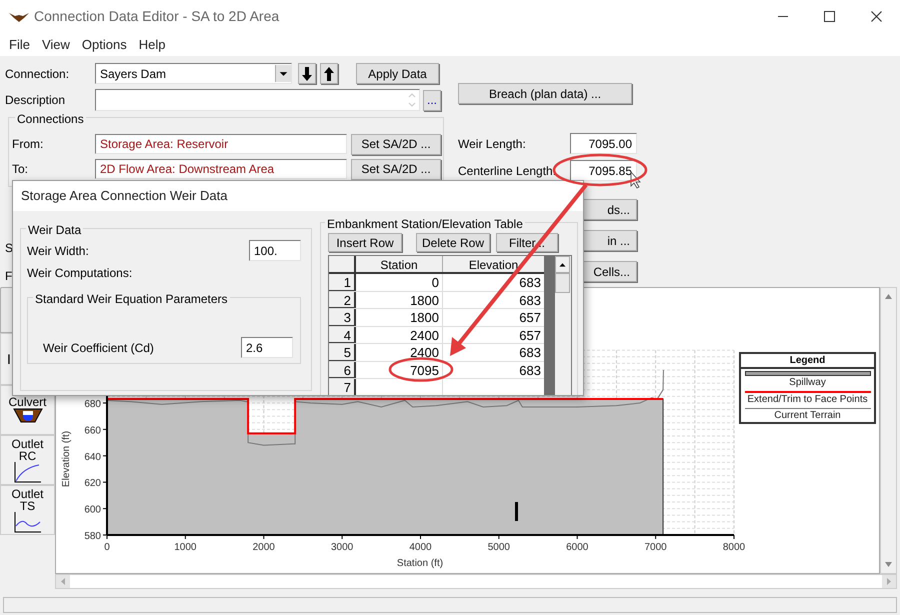 The width and height of the screenshot is (900, 615). What do you see at coordinates (342, 352) in the screenshot?
I see `row-number: 5` at bounding box center [342, 352].